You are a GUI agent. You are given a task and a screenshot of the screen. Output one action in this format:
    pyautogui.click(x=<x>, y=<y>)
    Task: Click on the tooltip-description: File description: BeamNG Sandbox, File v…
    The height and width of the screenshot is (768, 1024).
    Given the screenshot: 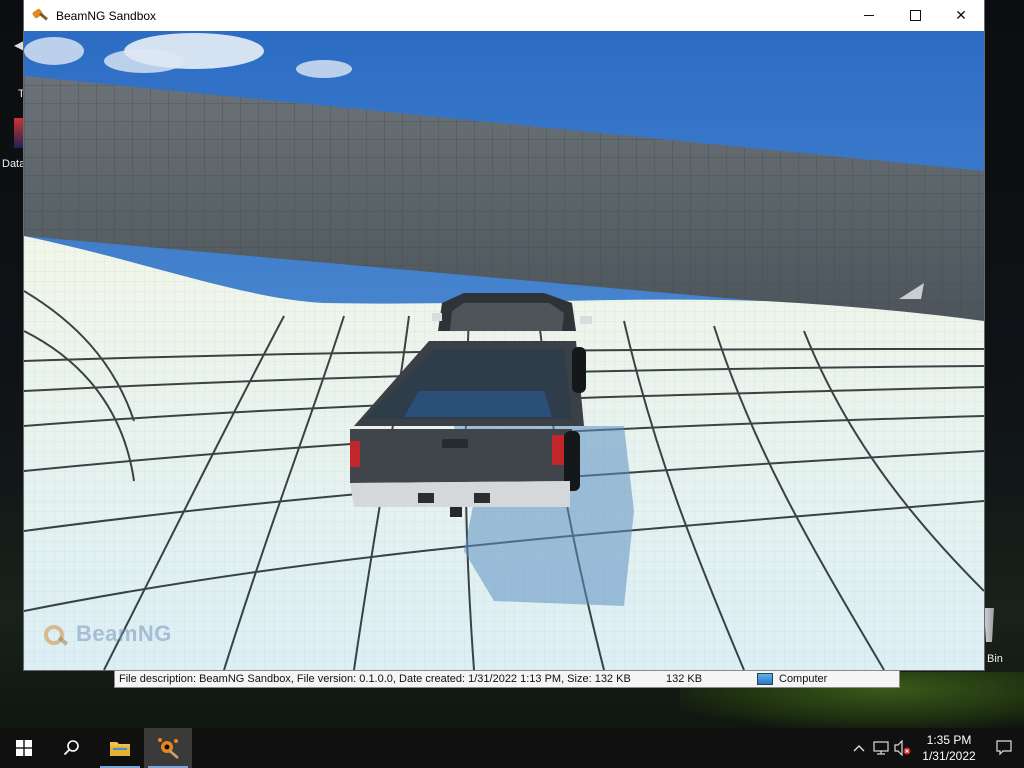 What is the action you would take?
    pyautogui.click(x=375, y=679)
    